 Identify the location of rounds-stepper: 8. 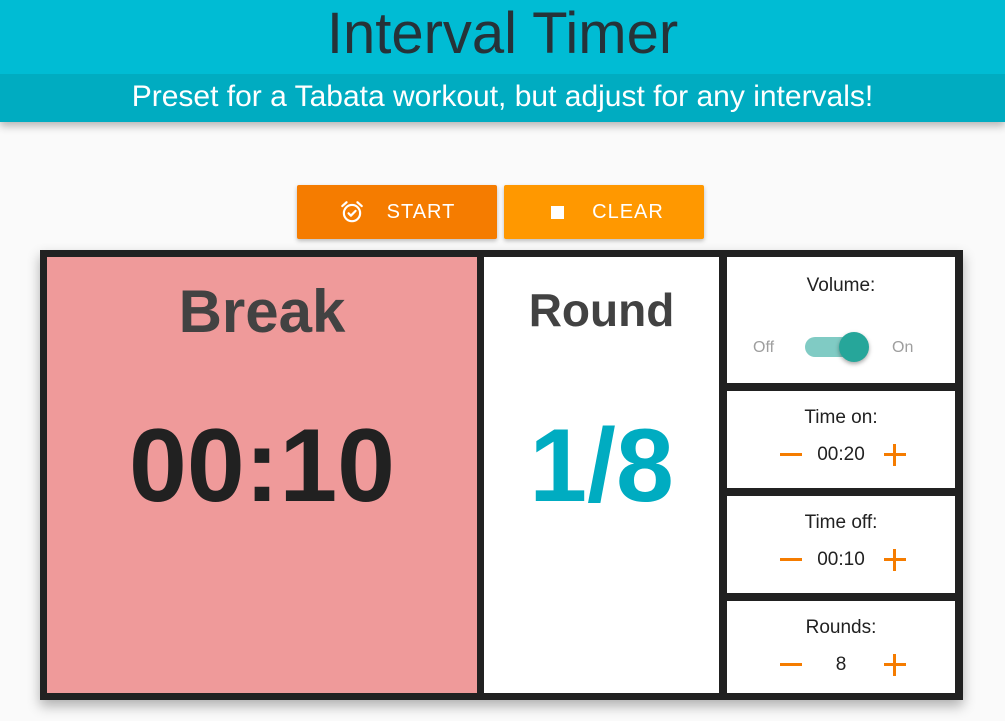
(841, 665).